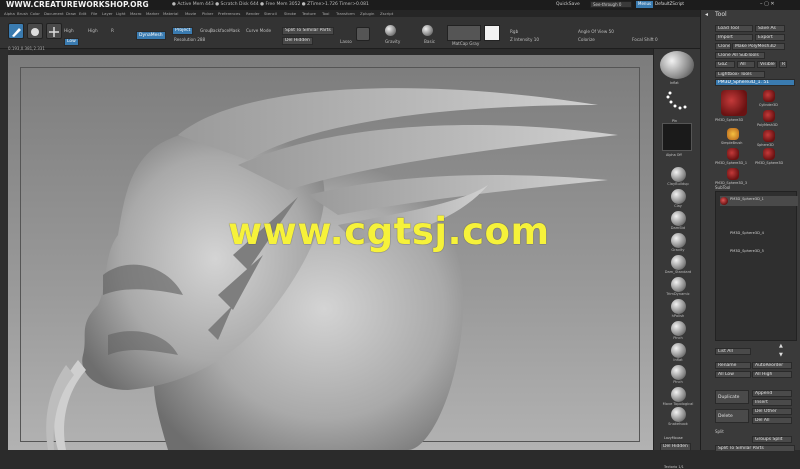 The image size is (800, 469). I want to click on load-tool-button: Load Tool, so click(734, 28).